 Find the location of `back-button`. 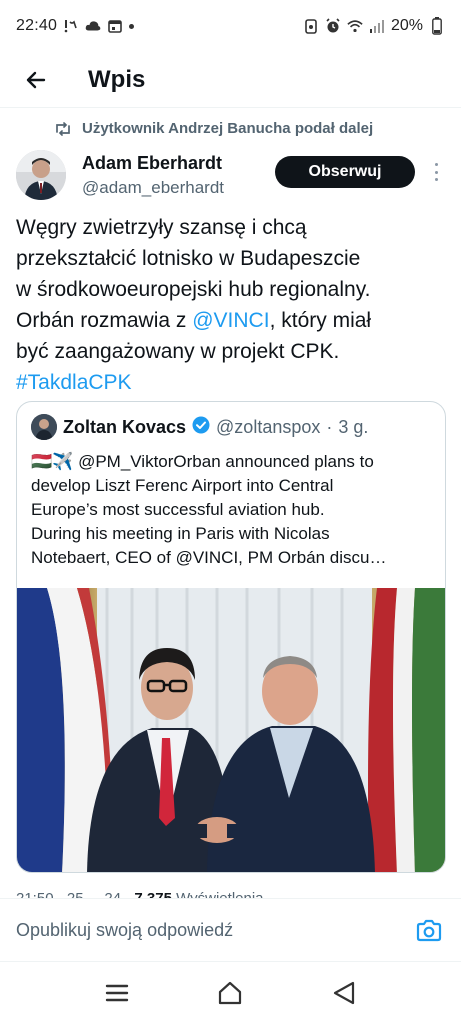

back-button is located at coordinates (36, 80).